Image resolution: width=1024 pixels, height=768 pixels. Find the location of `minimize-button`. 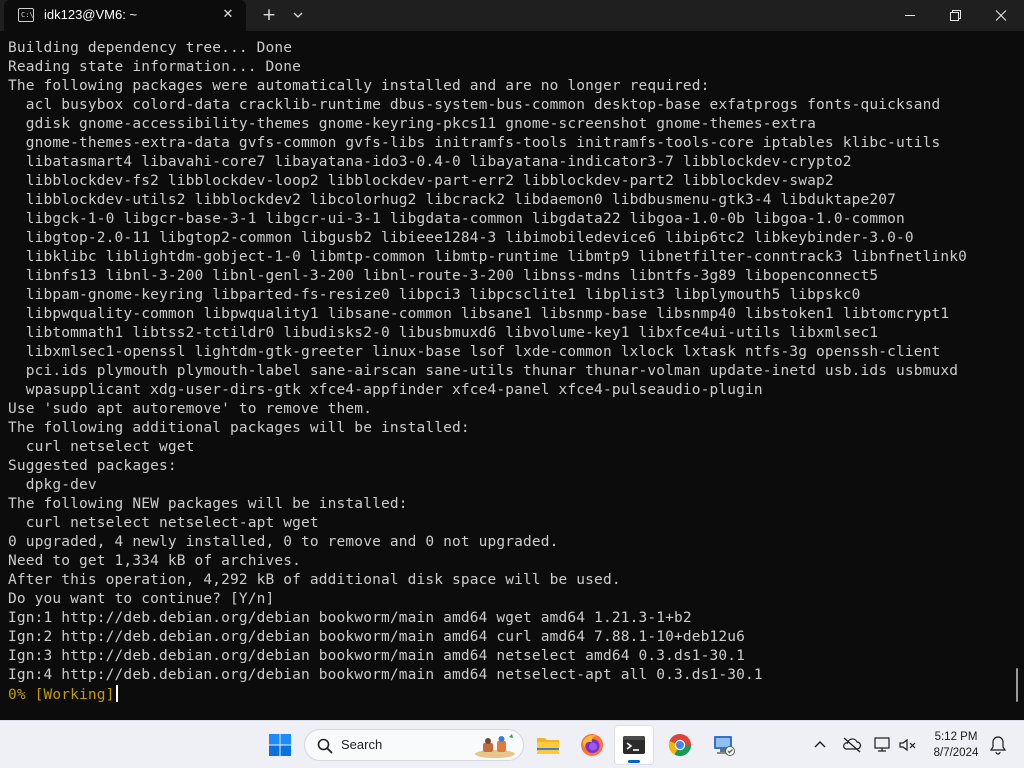

minimize-button is located at coordinates (910, 15).